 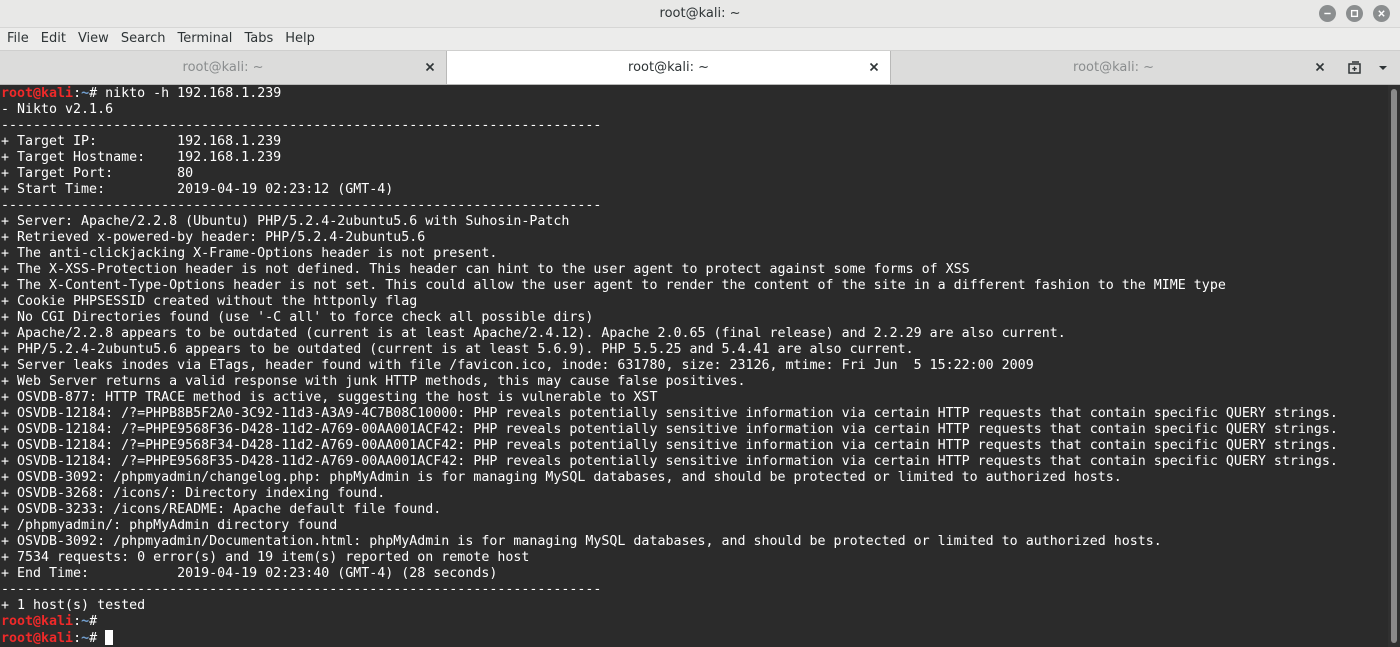 I want to click on window-titlebar: root@kali: ~, so click(x=700, y=14).